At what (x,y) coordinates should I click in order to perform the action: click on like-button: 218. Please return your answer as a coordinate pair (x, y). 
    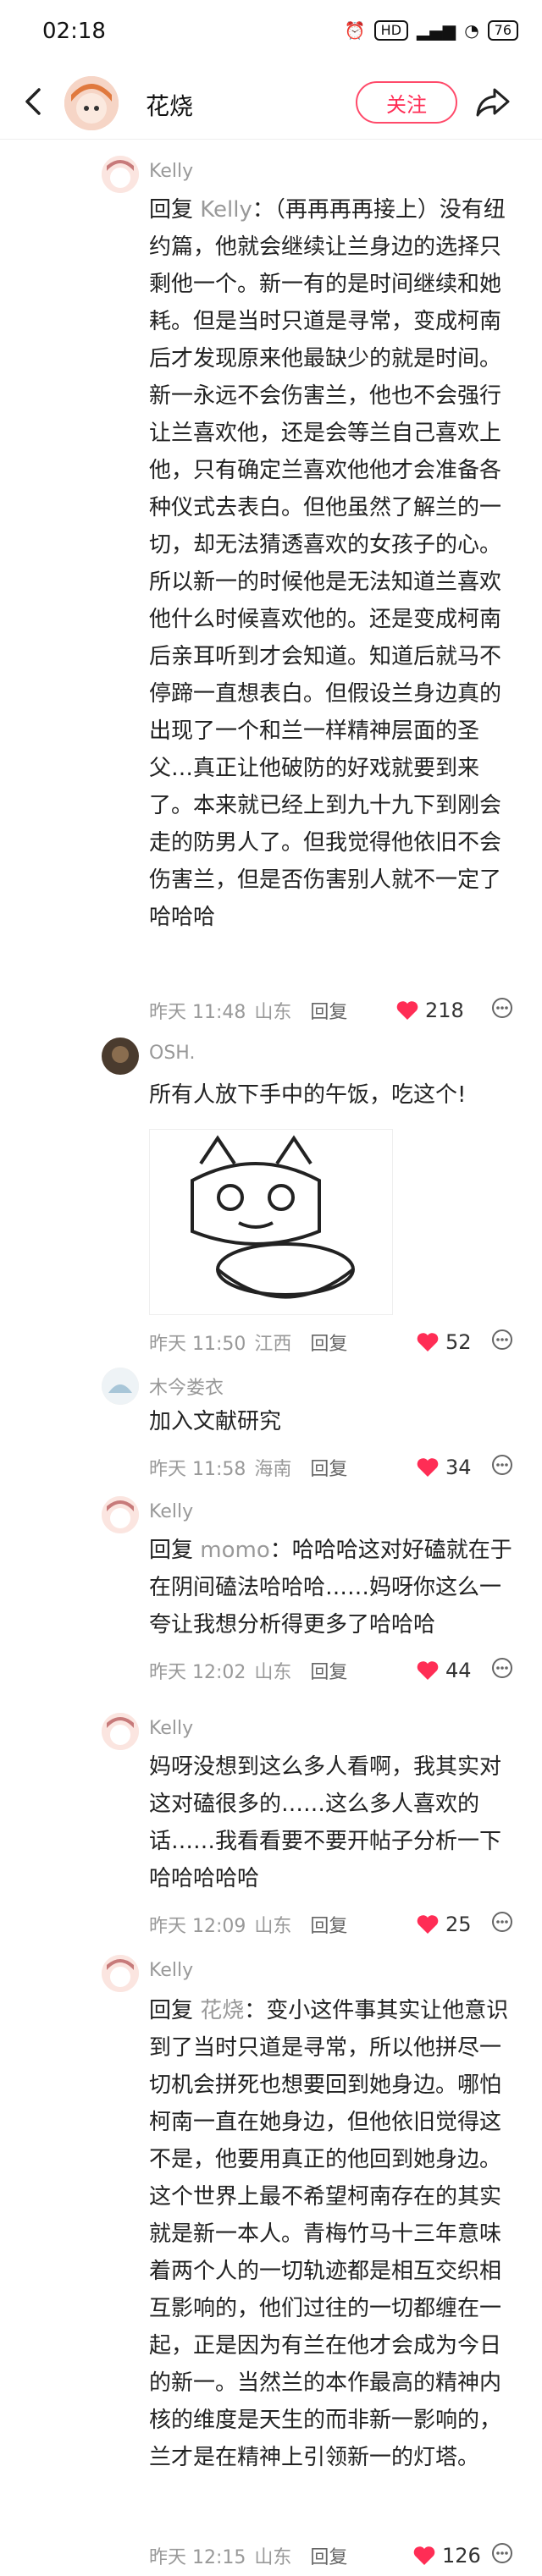
    Looking at the image, I should click on (430, 1010).